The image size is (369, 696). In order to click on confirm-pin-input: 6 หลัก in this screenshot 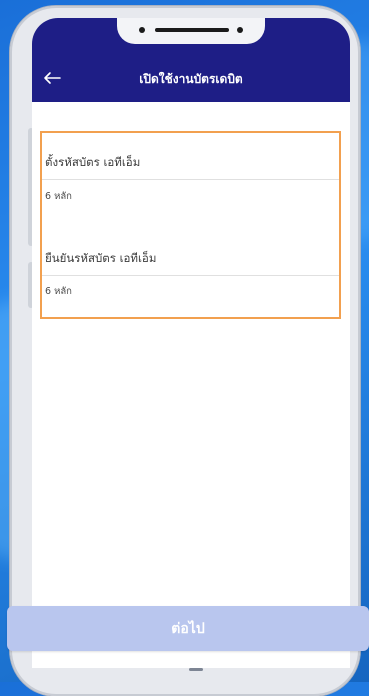, I will do `click(185, 292)`.